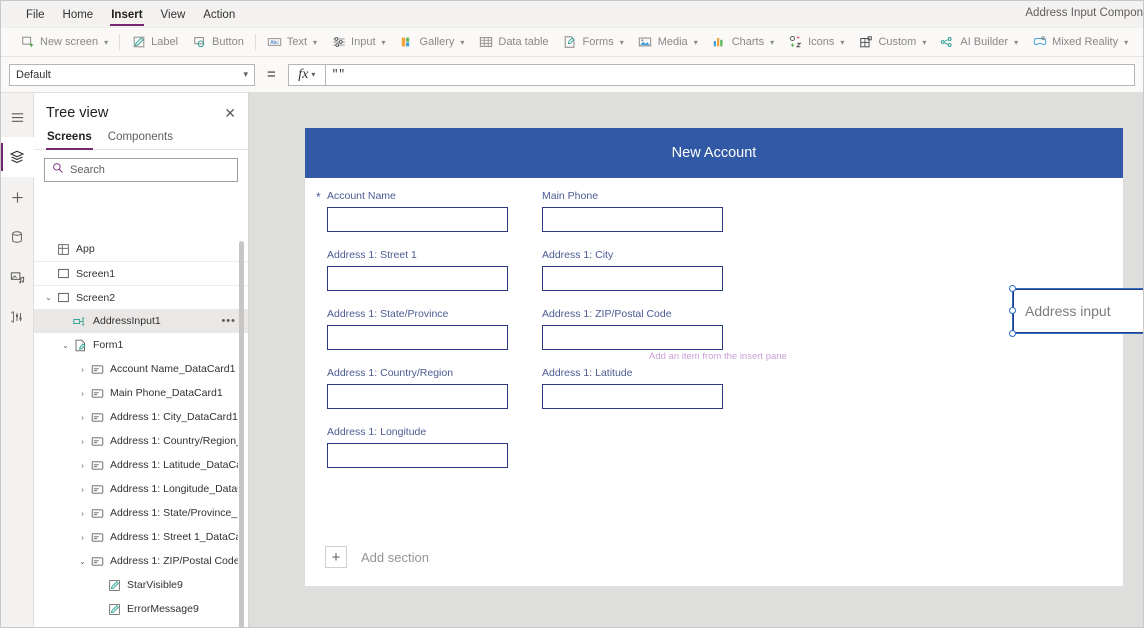 Image resolution: width=1144 pixels, height=628 pixels. Describe the element at coordinates (140, 139) in the screenshot. I see `tab-components: Components` at that location.